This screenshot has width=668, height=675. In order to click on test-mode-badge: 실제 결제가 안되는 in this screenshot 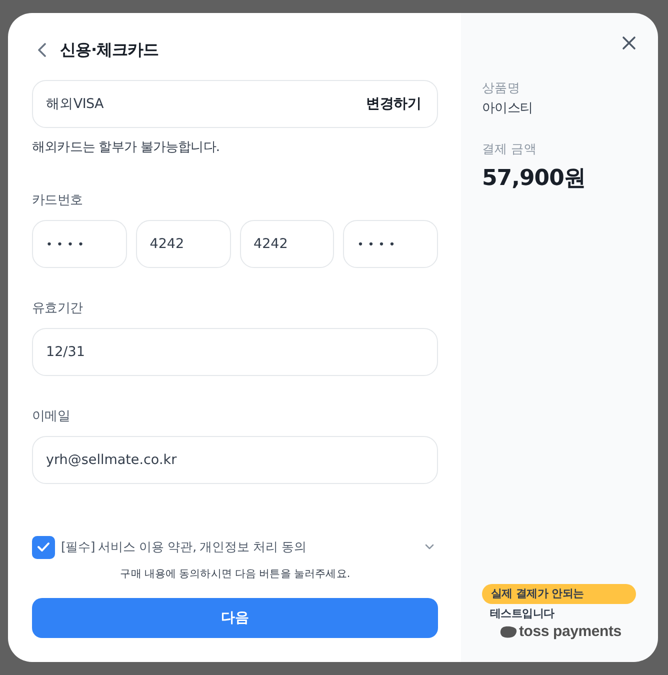, I will do `click(559, 594)`.